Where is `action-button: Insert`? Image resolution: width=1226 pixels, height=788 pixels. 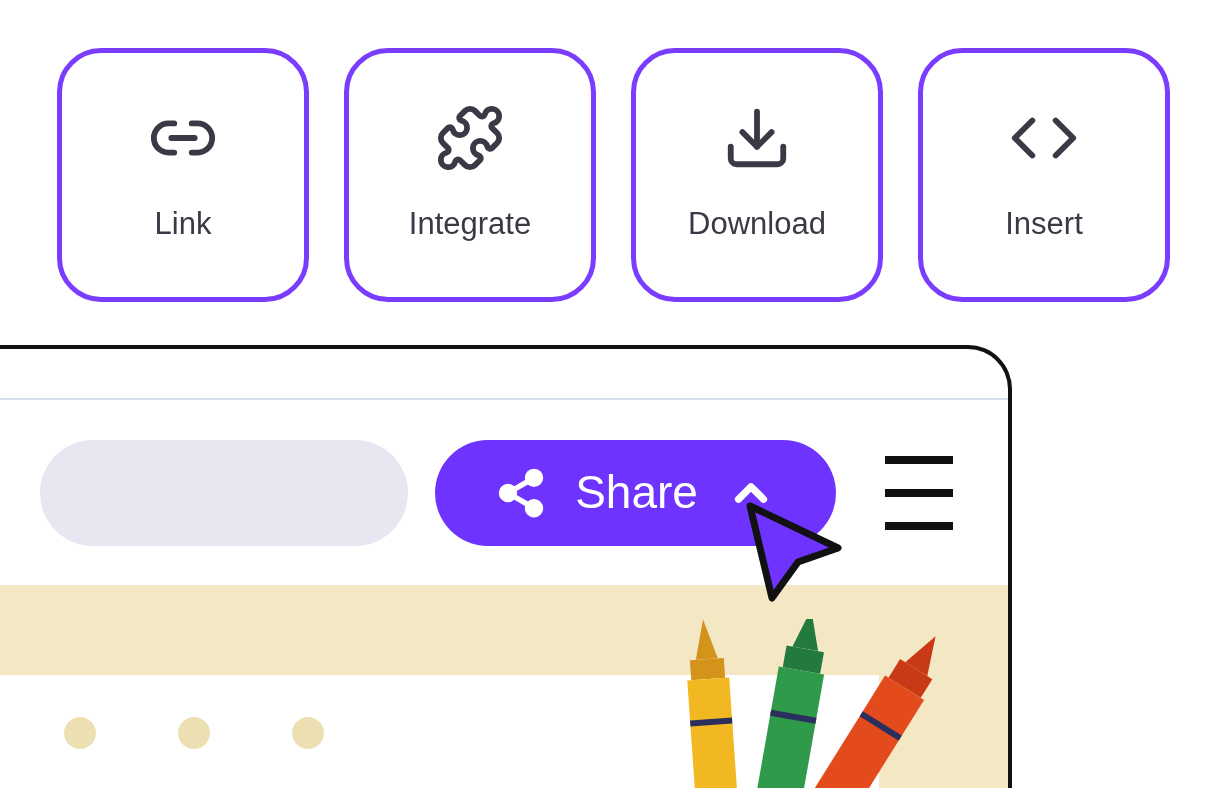
action-button: Insert is located at coordinates (1044, 175).